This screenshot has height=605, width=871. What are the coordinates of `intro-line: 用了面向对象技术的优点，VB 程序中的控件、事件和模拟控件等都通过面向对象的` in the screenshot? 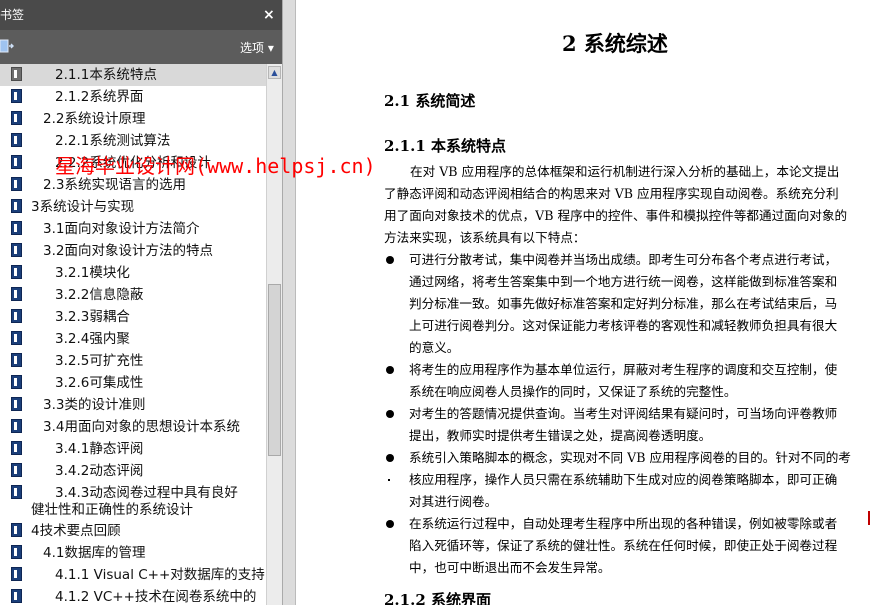 It's located at (616, 215).